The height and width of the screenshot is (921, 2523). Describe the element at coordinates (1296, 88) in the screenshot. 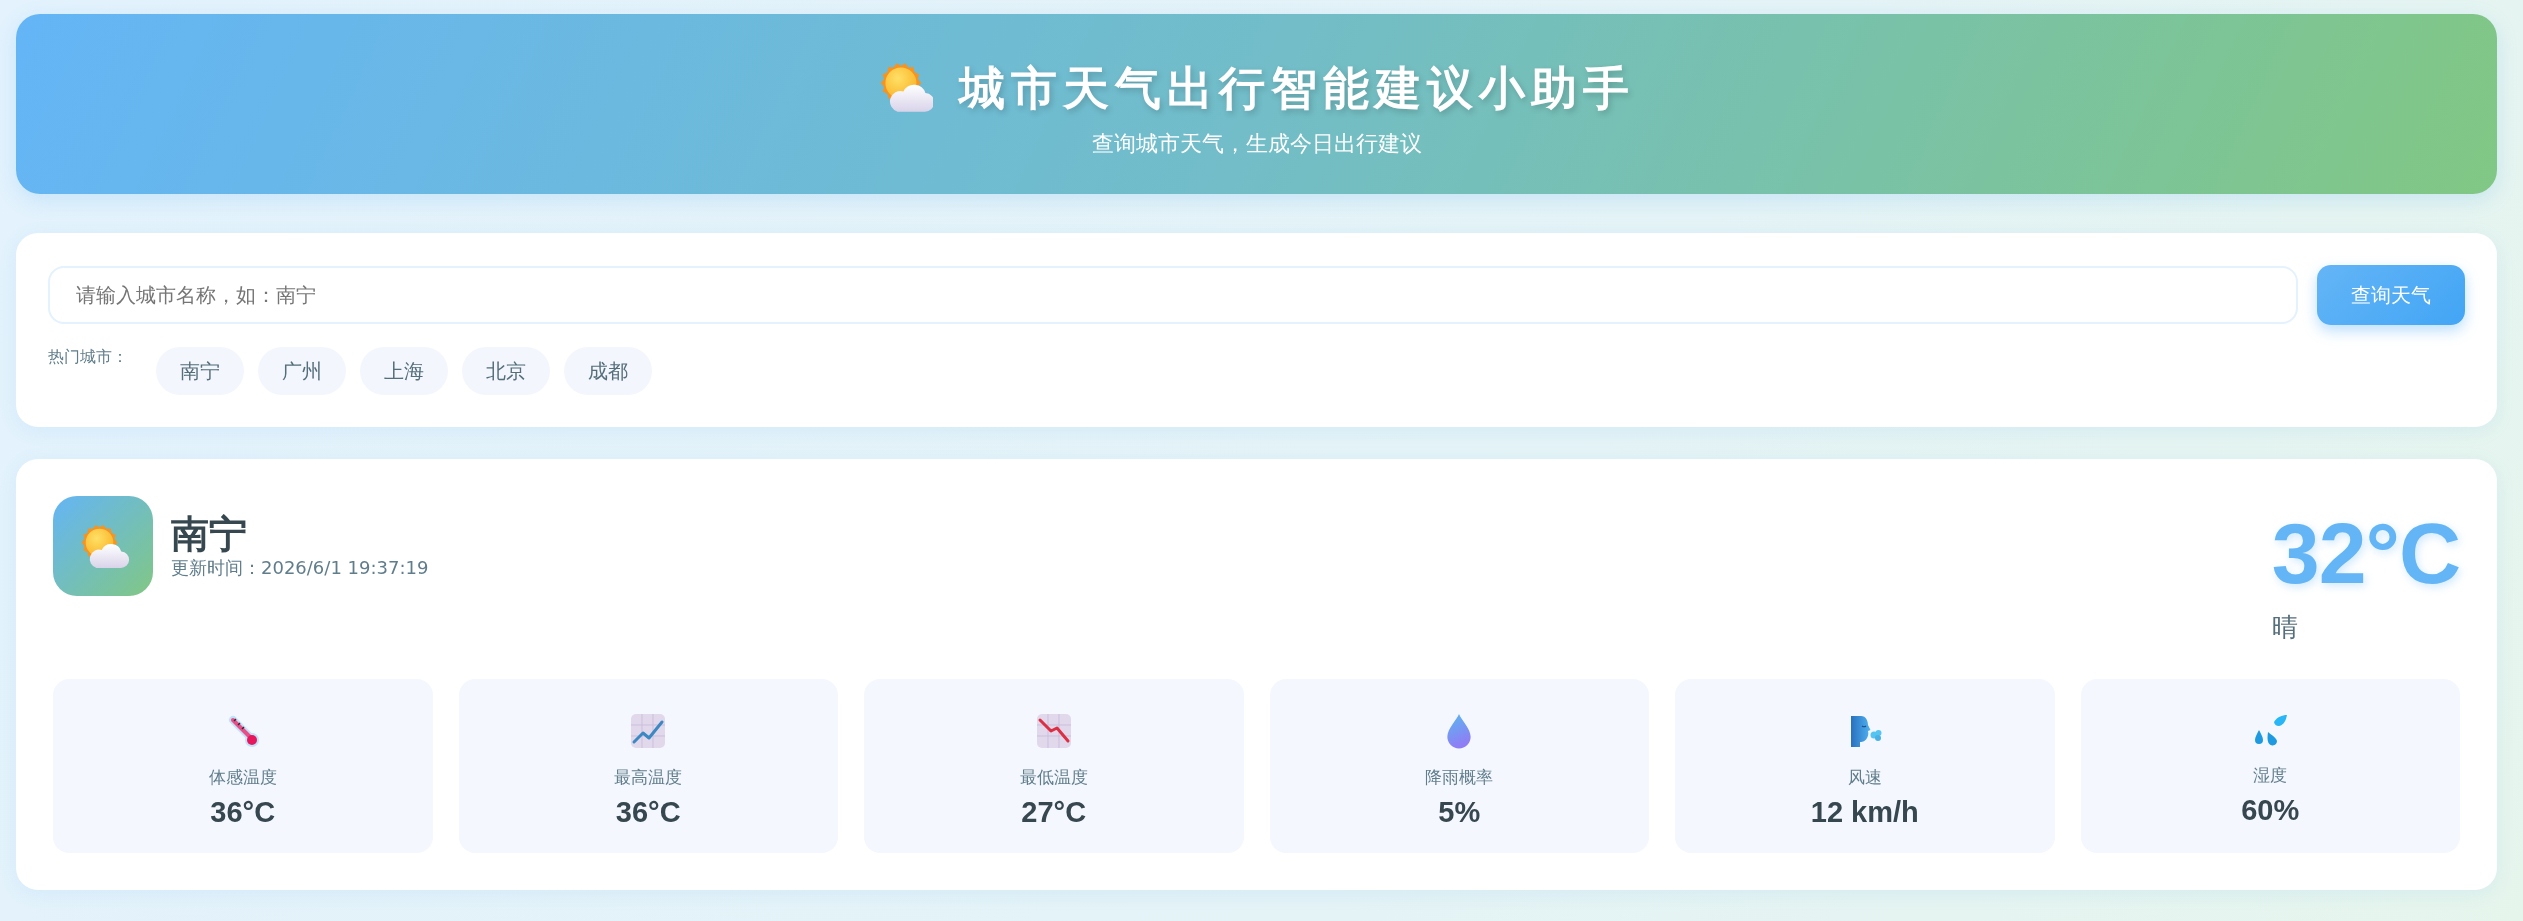

I see `app-title: 城市天气出行智能建议小助手` at that location.